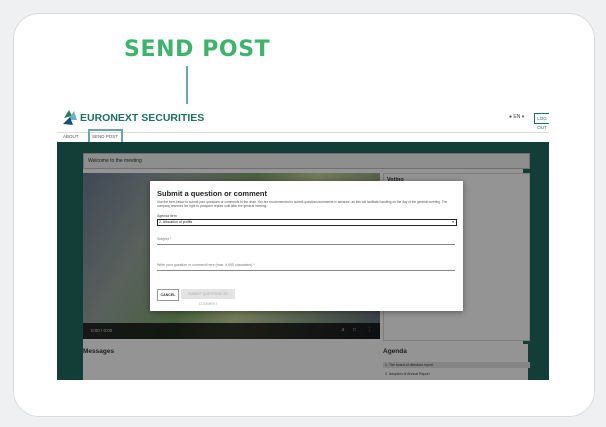 This screenshot has height=427, width=606. I want to click on callout-title: SEND POST, so click(197, 49).